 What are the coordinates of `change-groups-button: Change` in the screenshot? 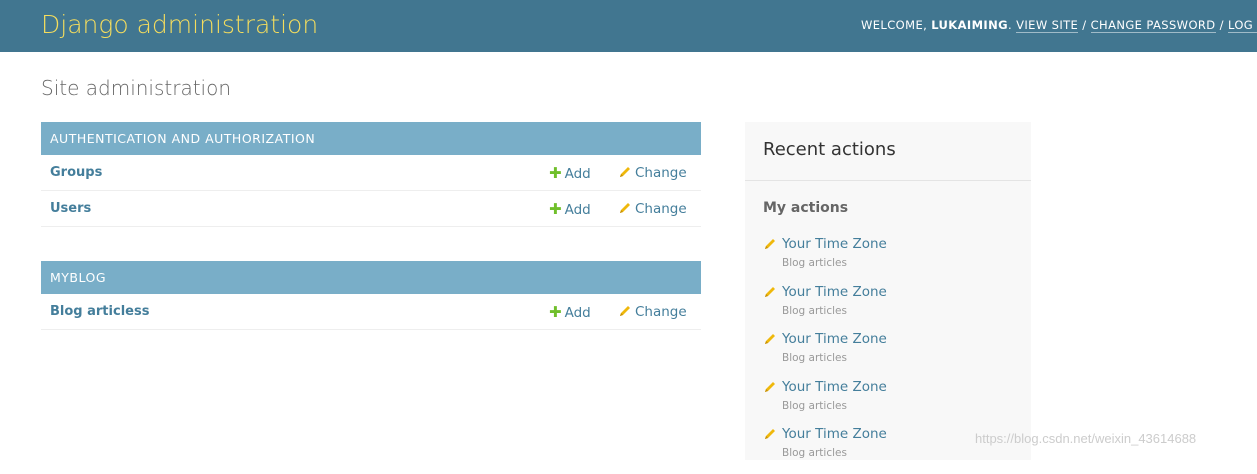 It's located at (652, 173).